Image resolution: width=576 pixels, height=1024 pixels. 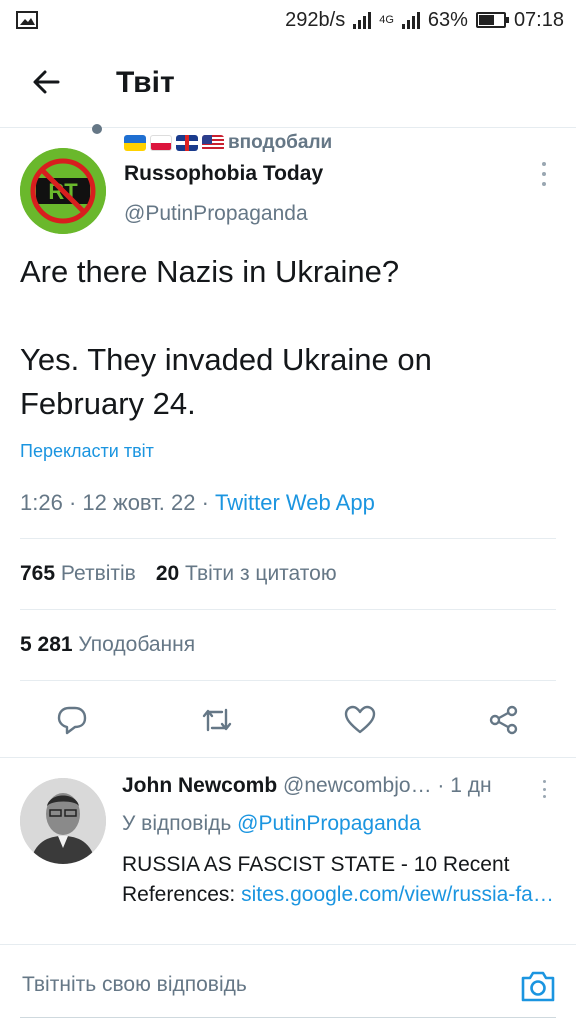 I want to click on reply-button, so click(x=72, y=720).